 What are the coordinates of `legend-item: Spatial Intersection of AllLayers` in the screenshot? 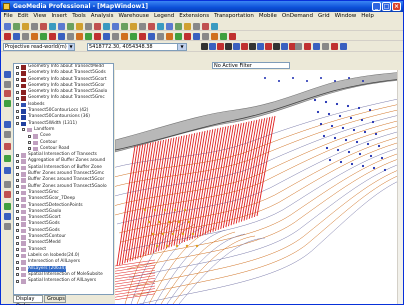 It's located at (63, 281).